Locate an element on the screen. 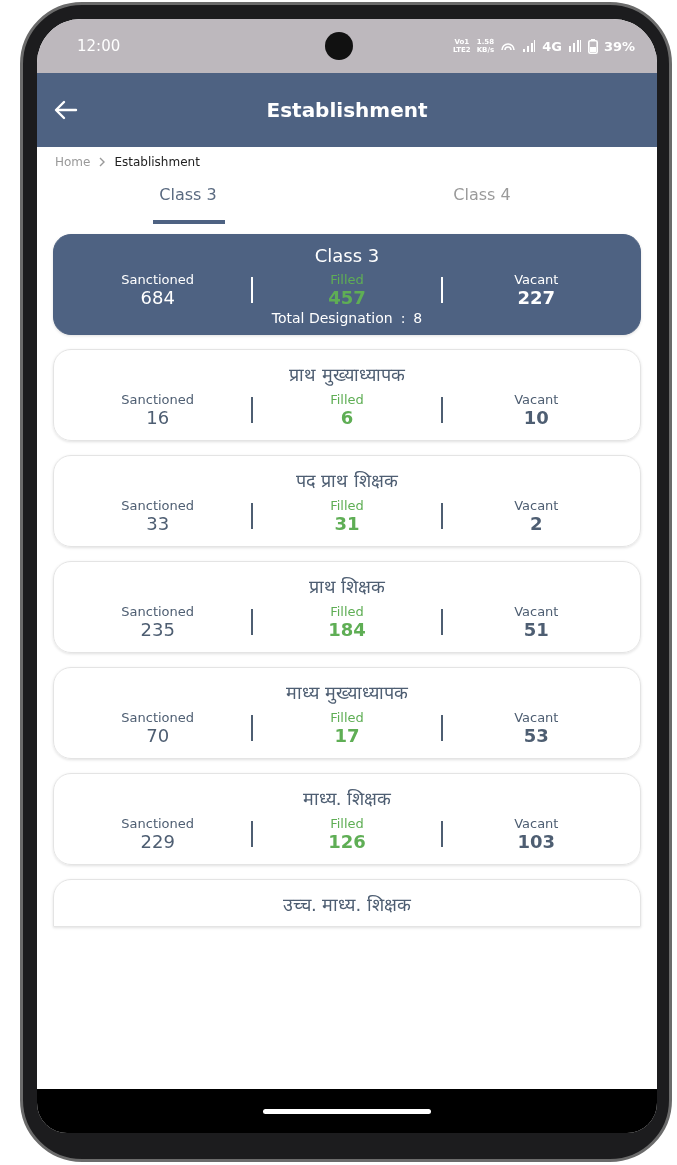  stat-value: 235 is located at coordinates (157, 629).